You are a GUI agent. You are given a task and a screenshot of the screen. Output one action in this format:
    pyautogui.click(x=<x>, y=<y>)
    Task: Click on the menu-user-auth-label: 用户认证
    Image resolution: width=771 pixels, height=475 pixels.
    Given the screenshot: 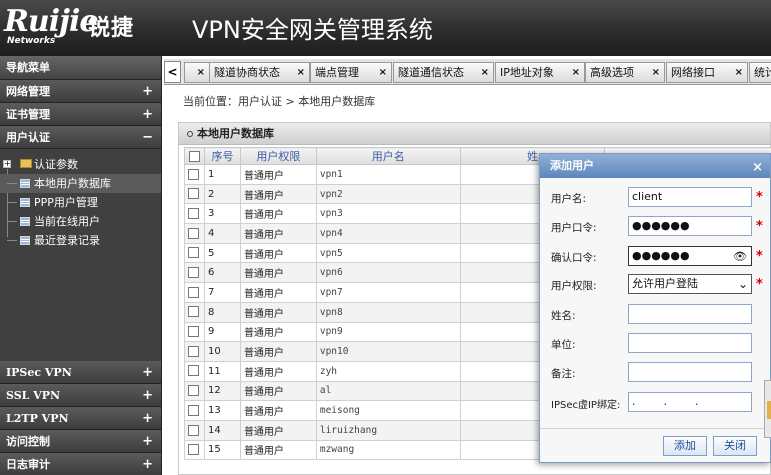 What is the action you would take?
    pyautogui.click(x=28, y=137)
    